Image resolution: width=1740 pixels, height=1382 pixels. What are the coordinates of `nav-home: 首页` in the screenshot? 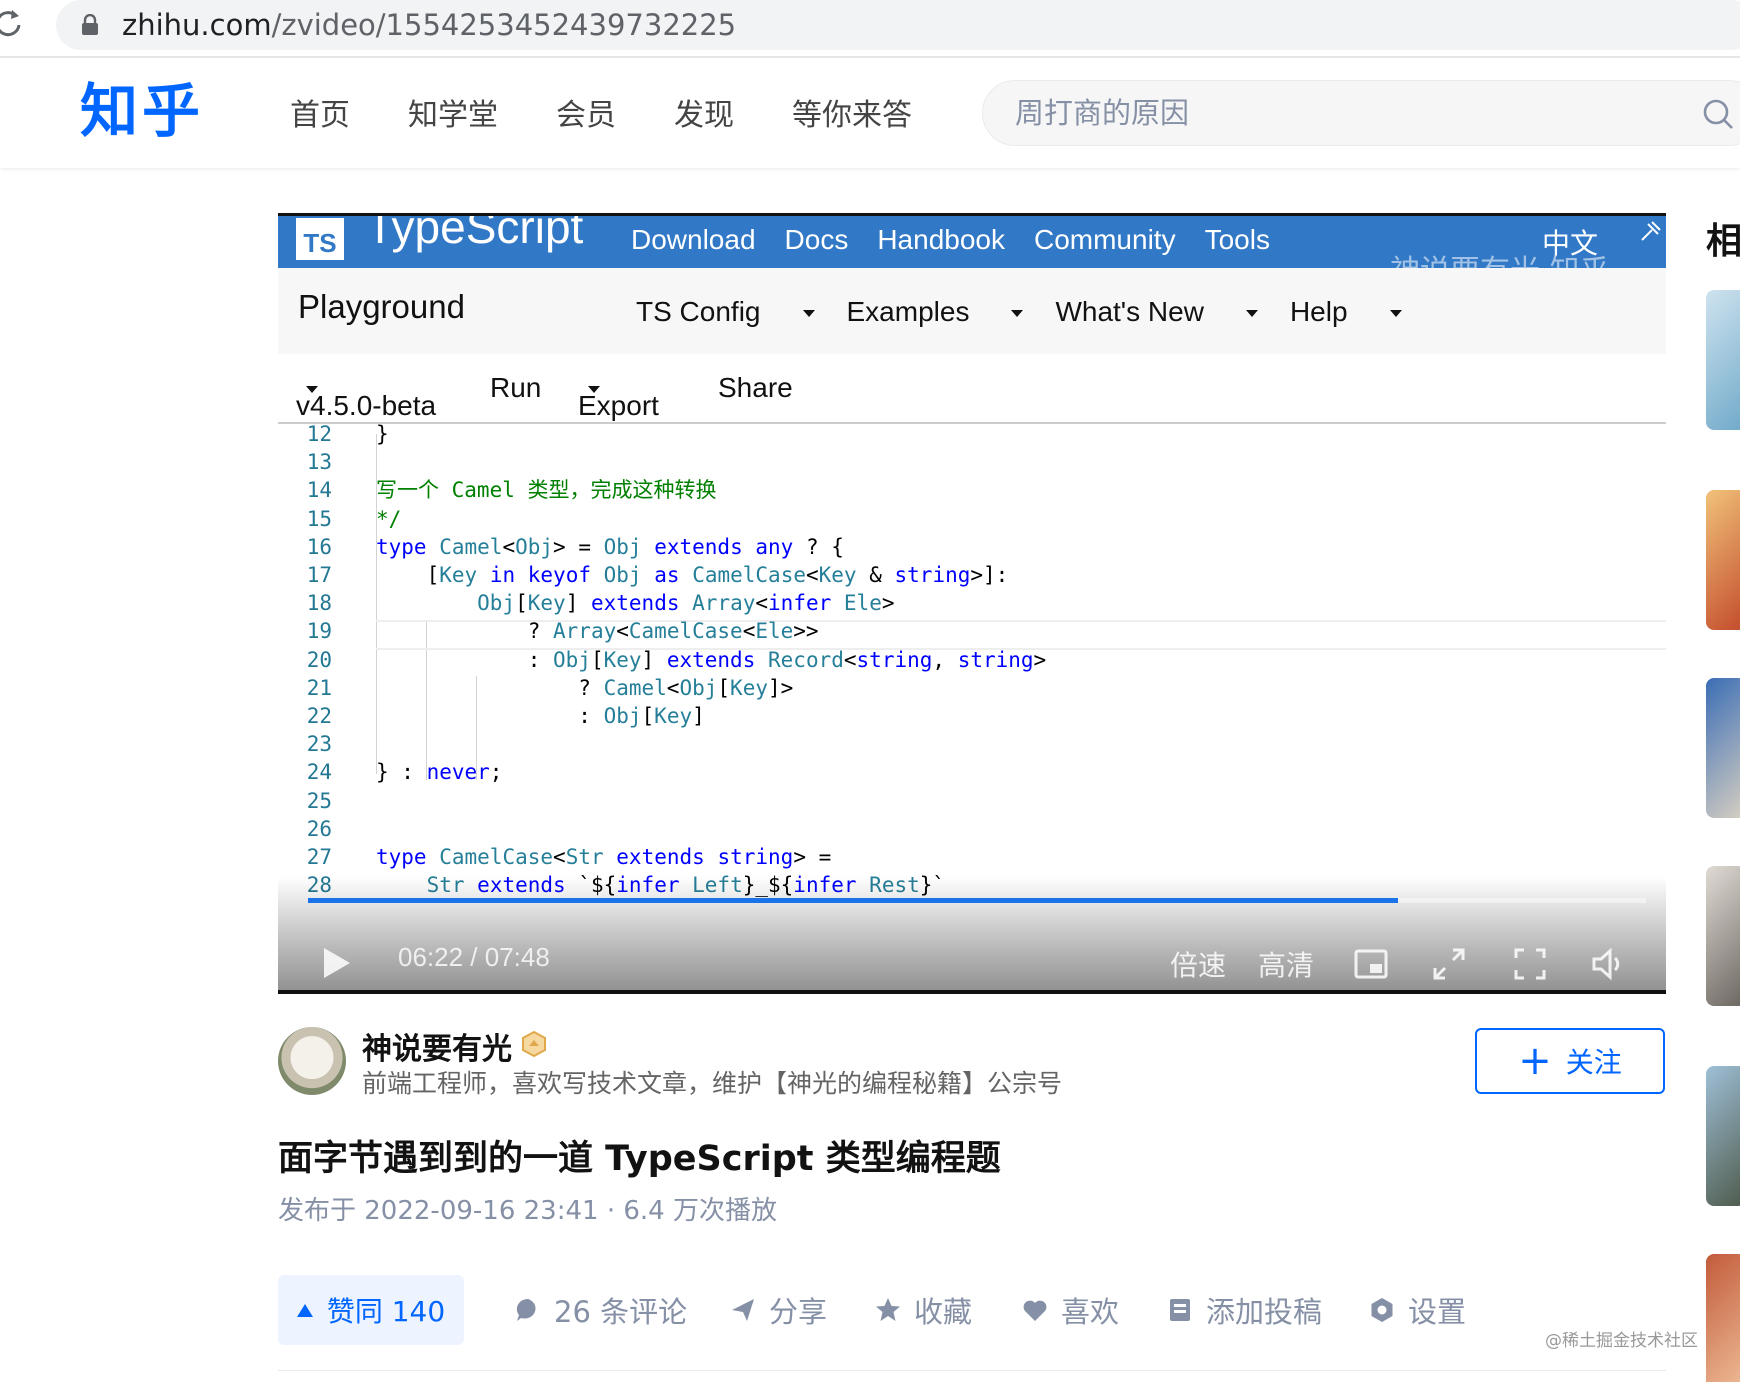 It's located at (320, 116).